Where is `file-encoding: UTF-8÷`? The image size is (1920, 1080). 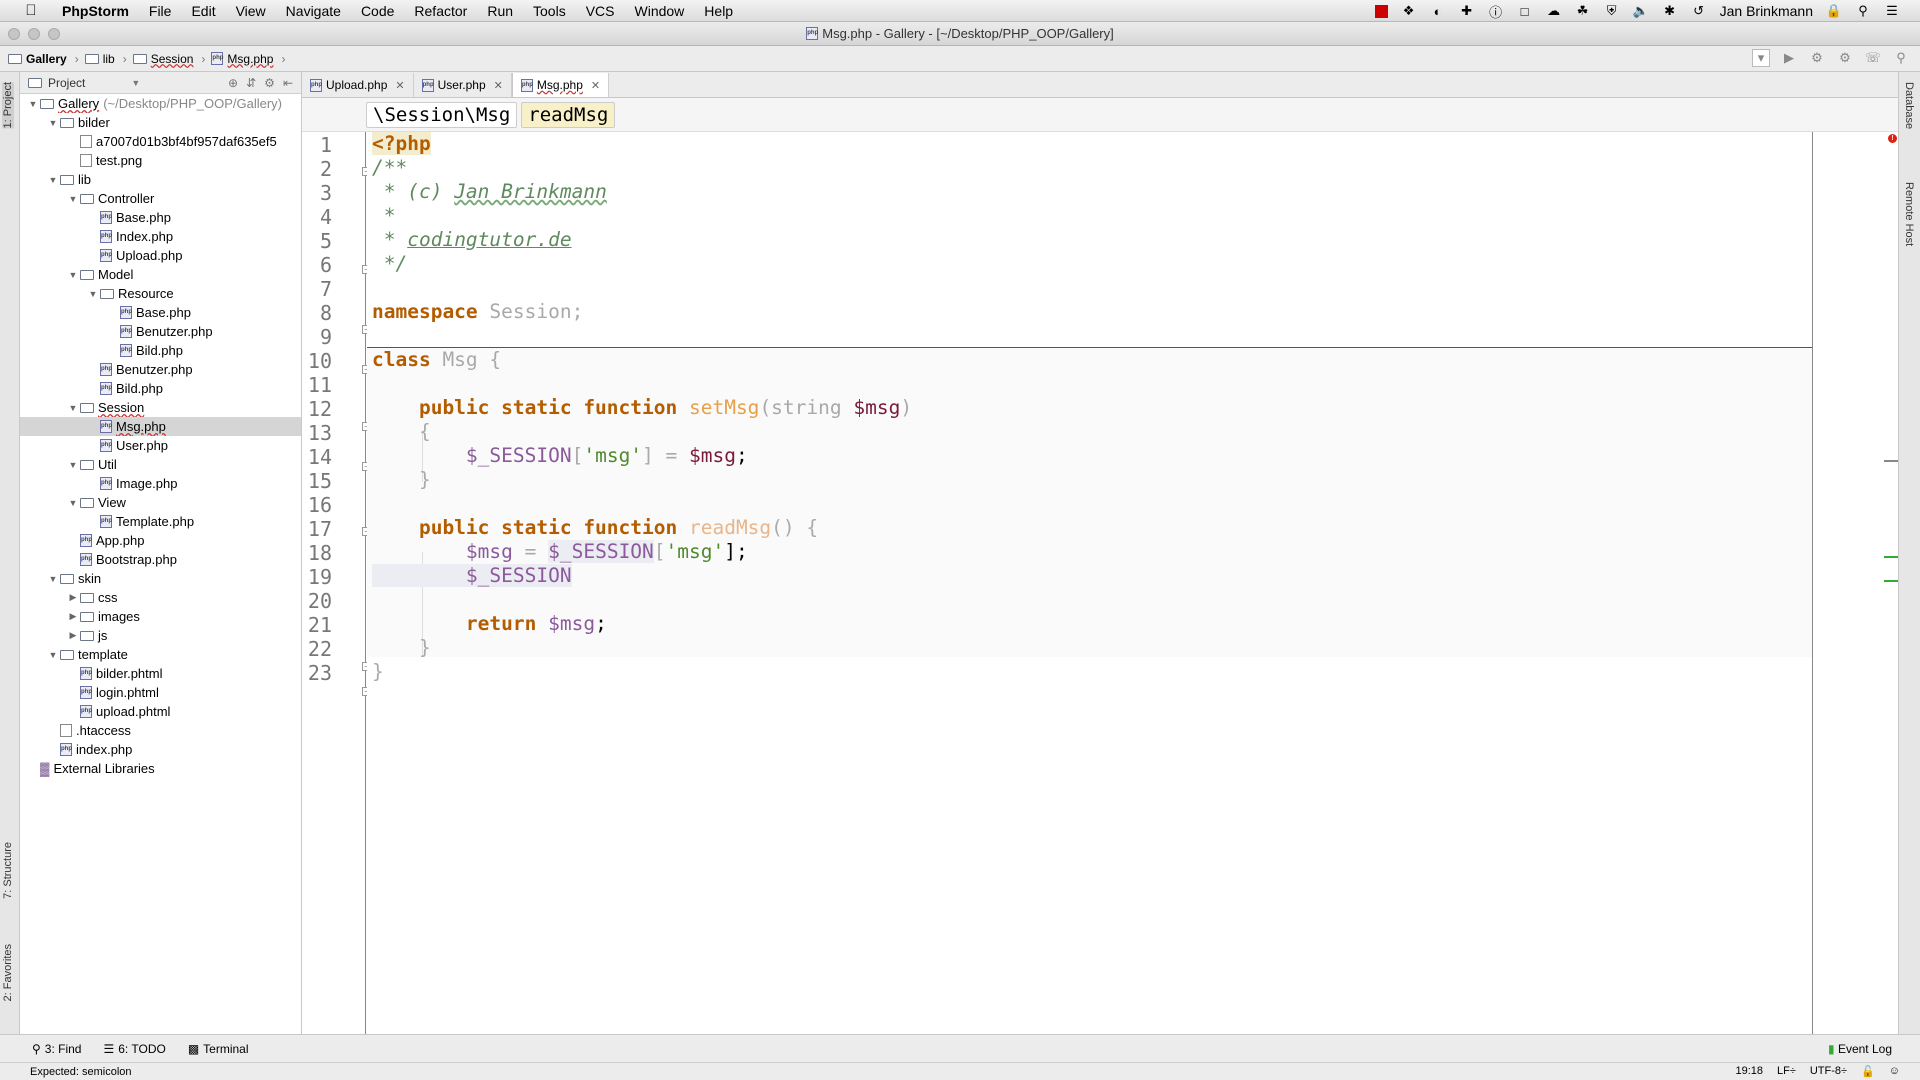 file-encoding: UTF-8÷ is located at coordinates (1828, 1071).